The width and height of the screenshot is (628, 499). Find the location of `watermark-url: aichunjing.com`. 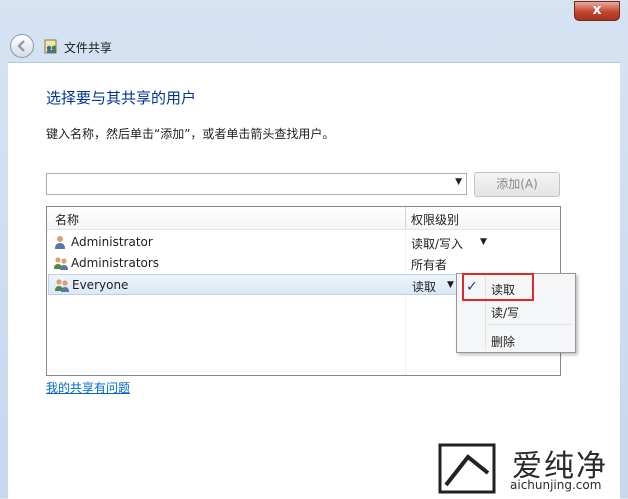

watermark-url: aichunjing.com is located at coordinates (556, 485).